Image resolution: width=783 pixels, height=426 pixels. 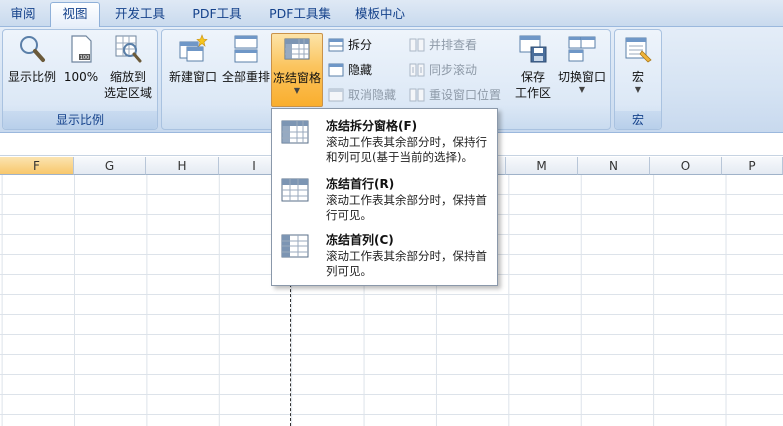 What do you see at coordinates (372, 126) in the screenshot?
I see `menu-item-title: 冻结拆分窗格(F)` at bounding box center [372, 126].